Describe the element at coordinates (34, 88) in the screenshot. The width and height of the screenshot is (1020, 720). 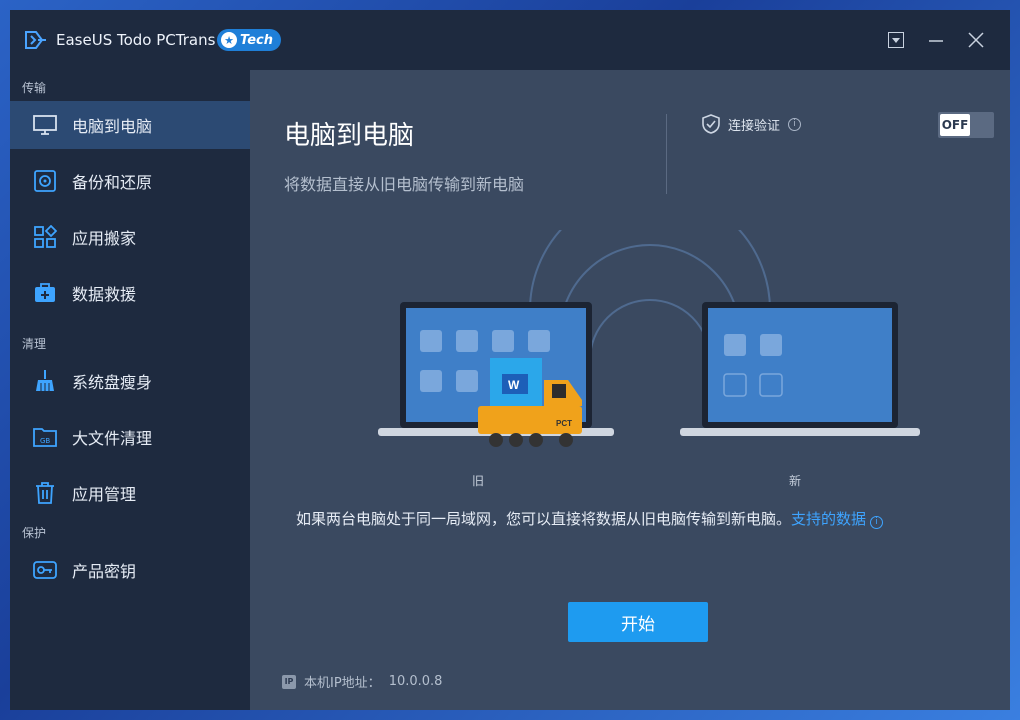
I see `section-label-transfer: 传输` at that location.